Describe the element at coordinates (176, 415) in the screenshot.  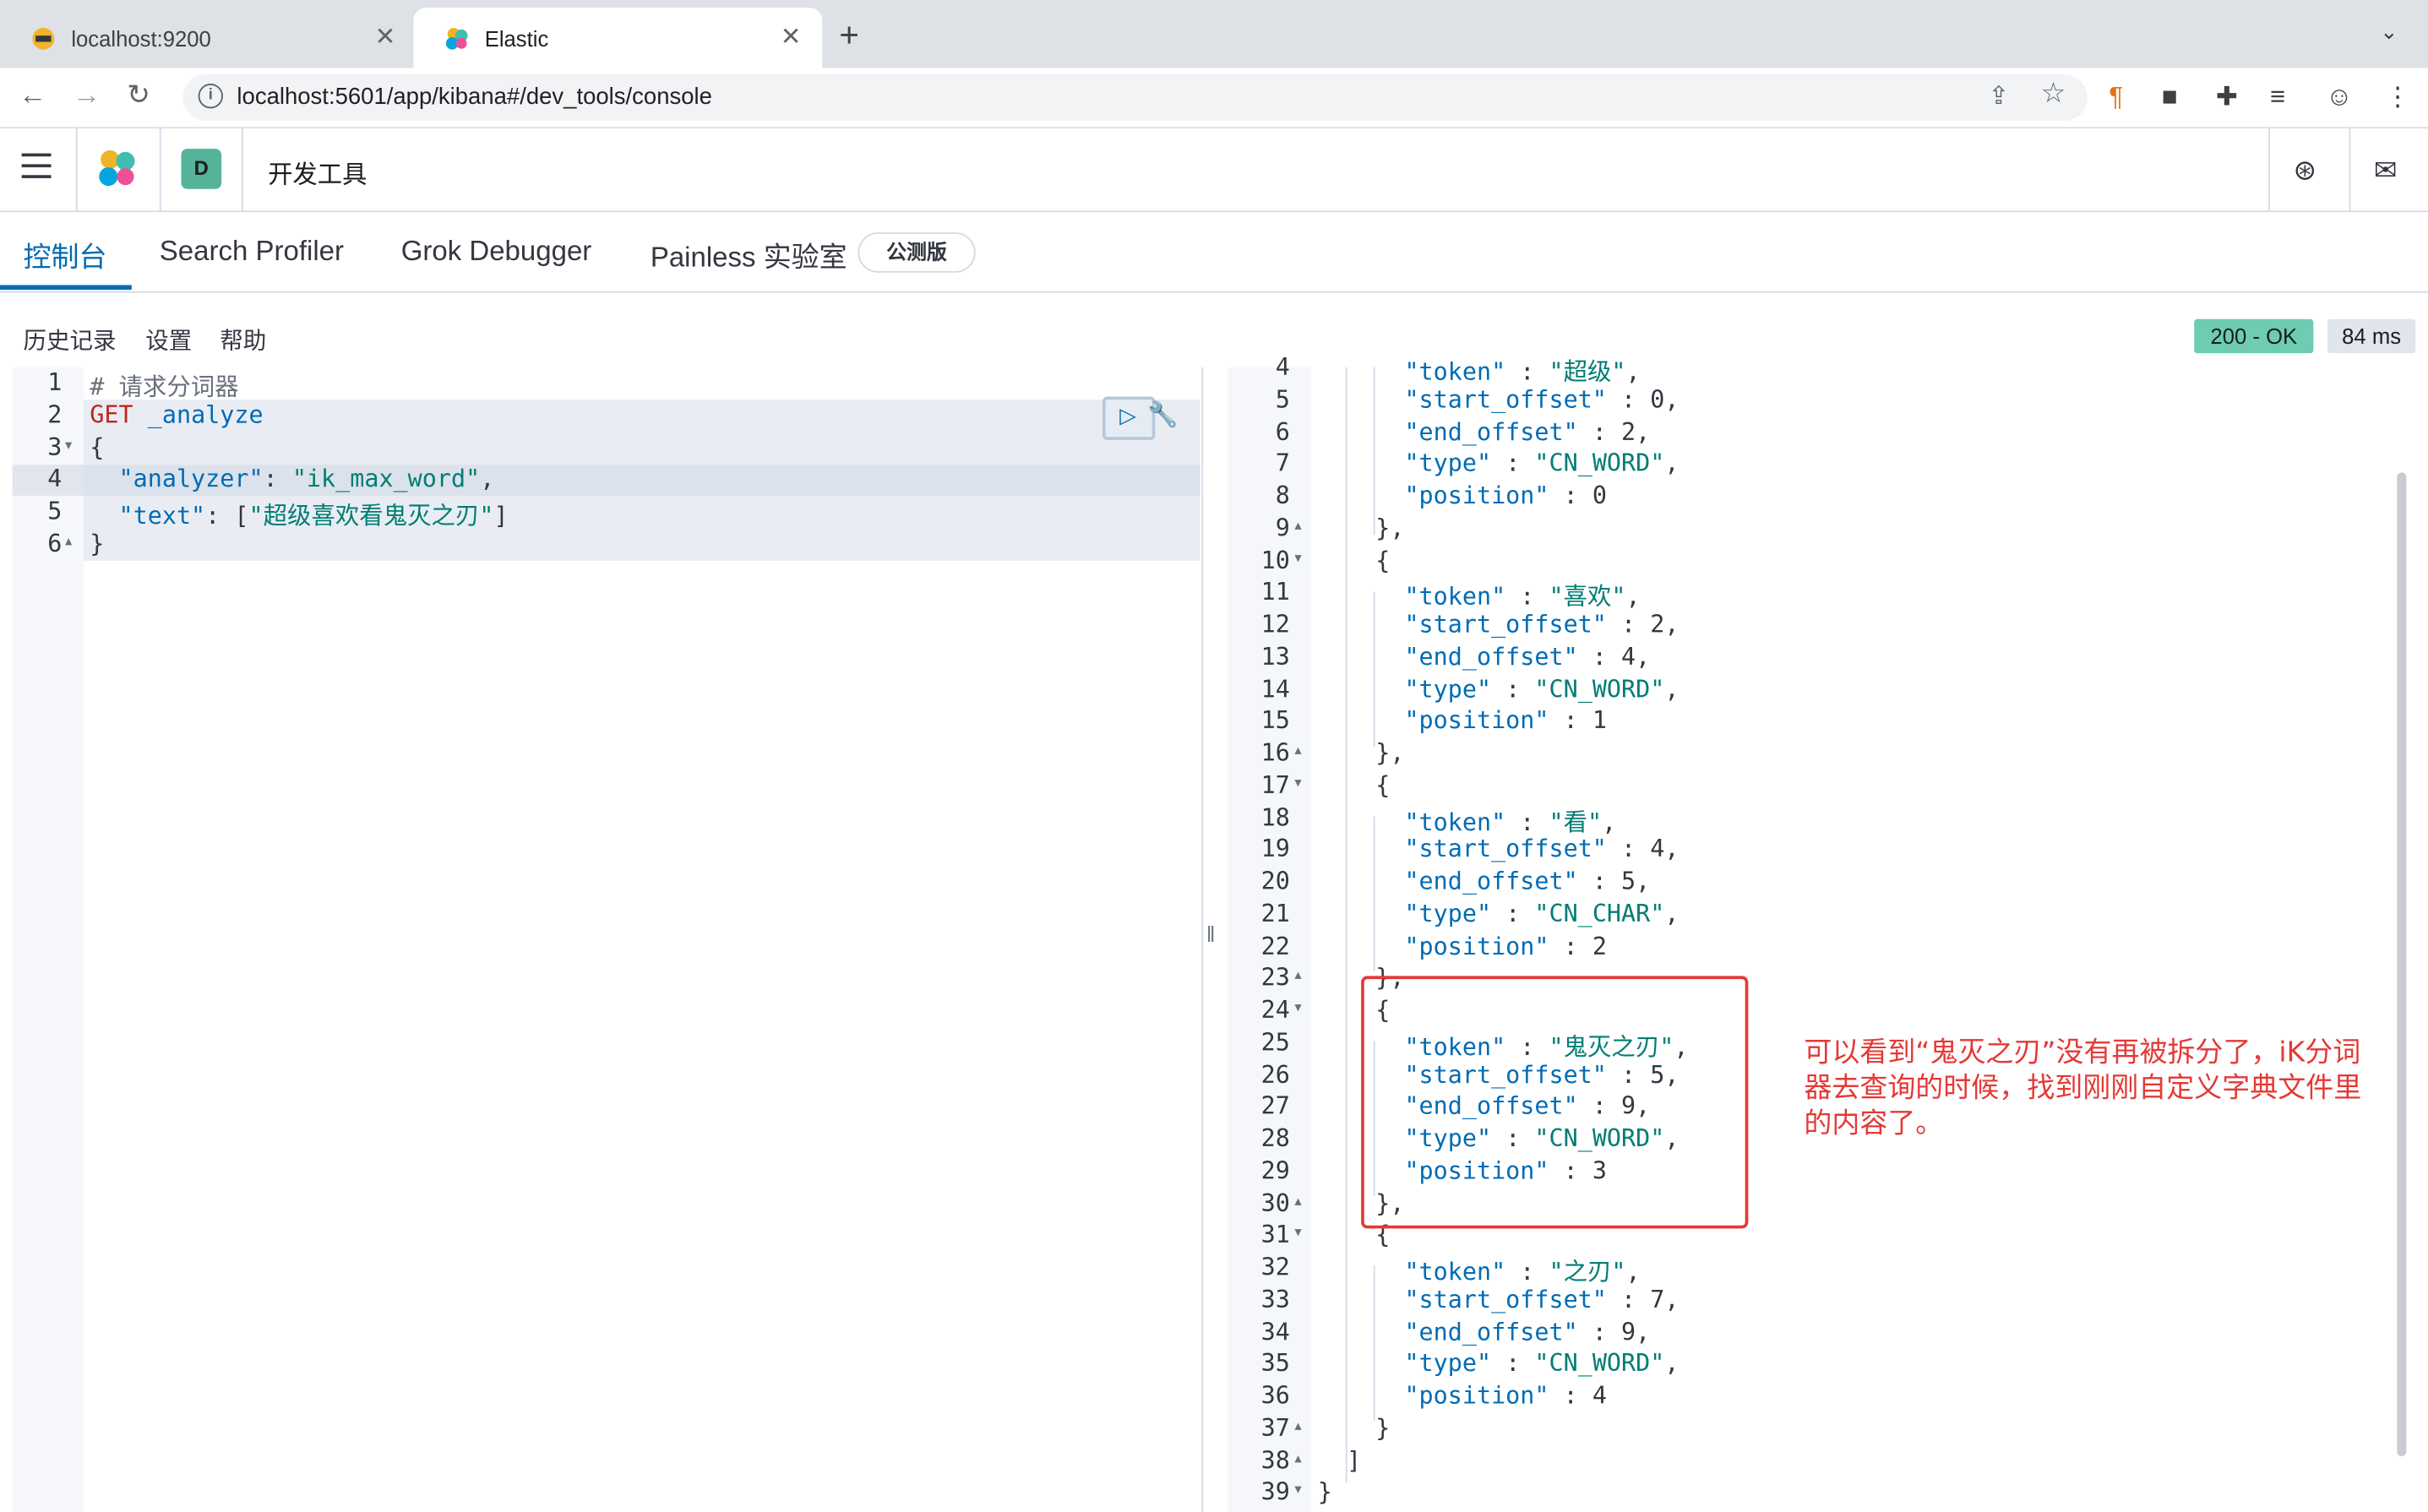
I see `request-code-line: GET _analyze` at that location.